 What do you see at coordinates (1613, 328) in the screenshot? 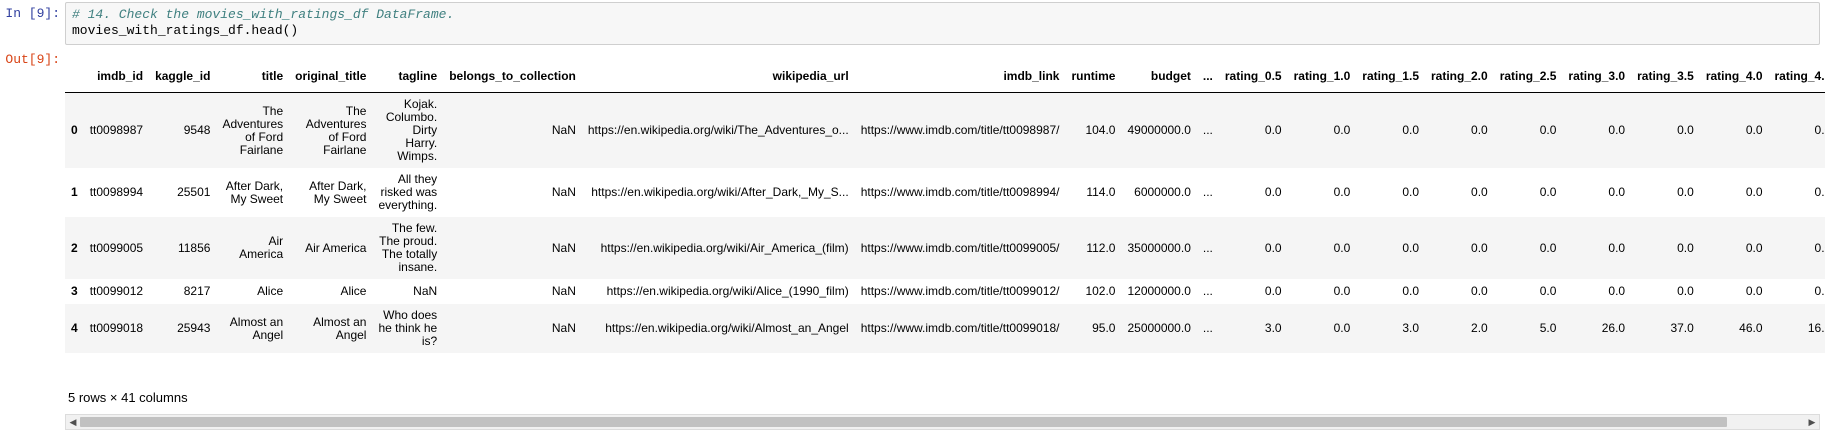
I see `table-cell: 26.0` at bounding box center [1613, 328].